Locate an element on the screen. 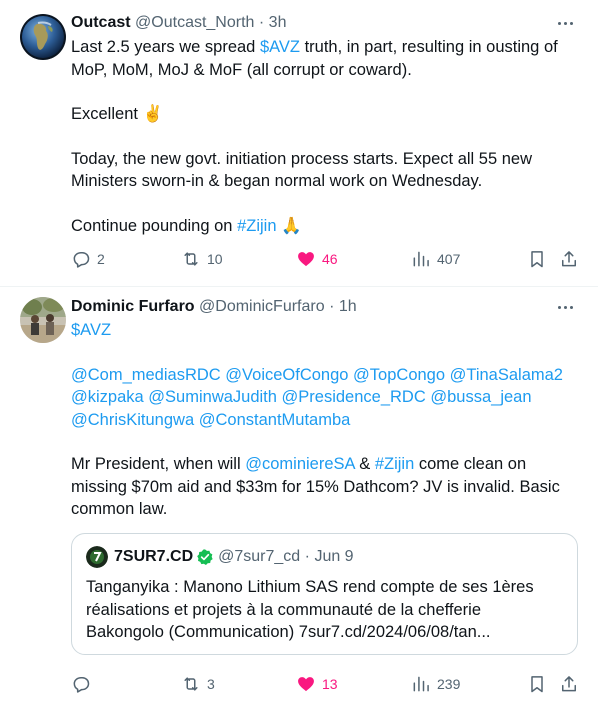 Image resolution: width=598 pixels, height=702 pixels. like-count: 46 is located at coordinates (330, 259).